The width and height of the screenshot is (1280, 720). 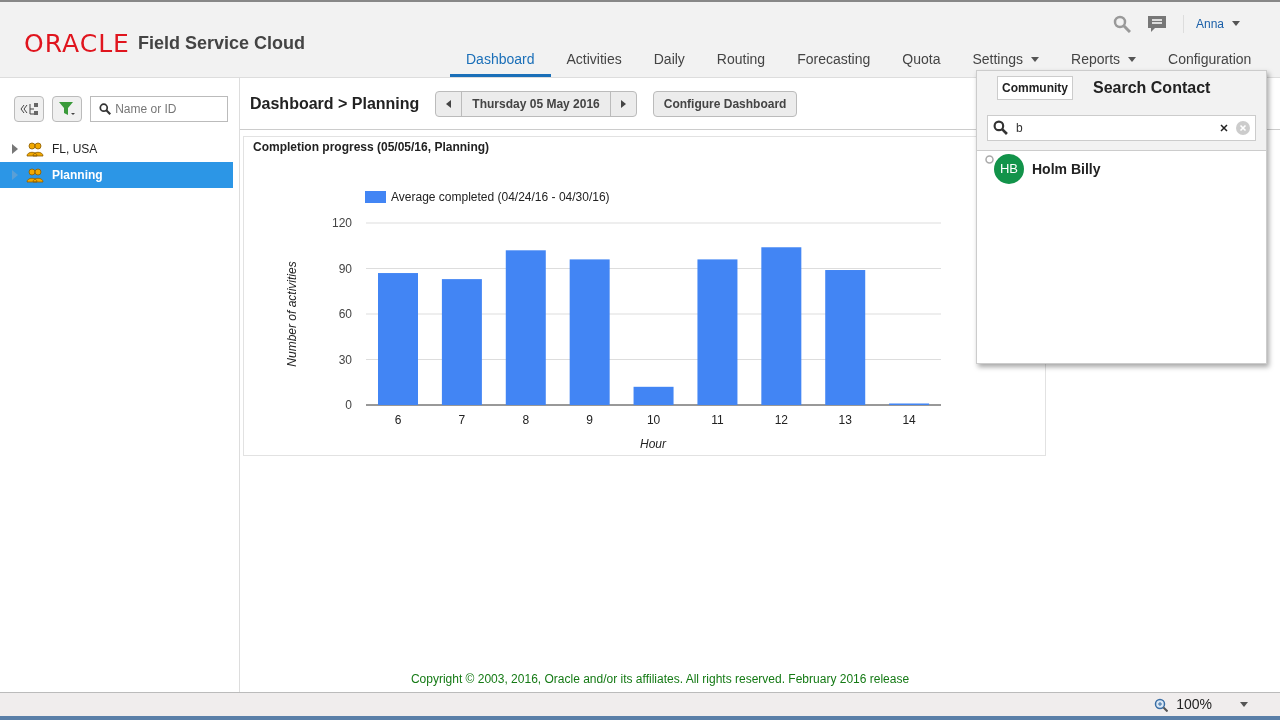 What do you see at coordinates (15, 149) in the screenshot?
I see `expand-icon` at bounding box center [15, 149].